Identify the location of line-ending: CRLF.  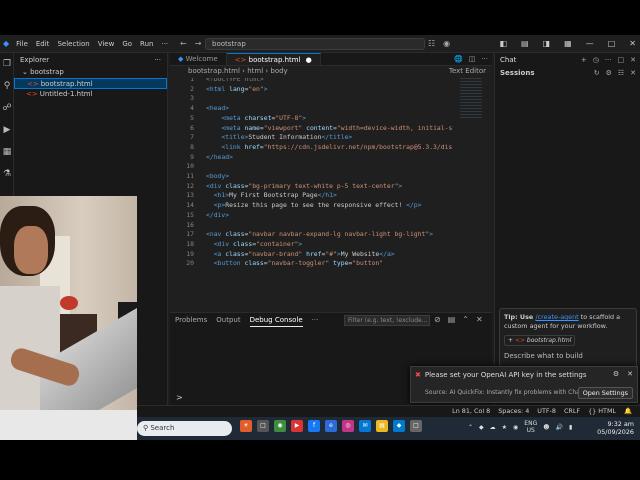
(572, 411).